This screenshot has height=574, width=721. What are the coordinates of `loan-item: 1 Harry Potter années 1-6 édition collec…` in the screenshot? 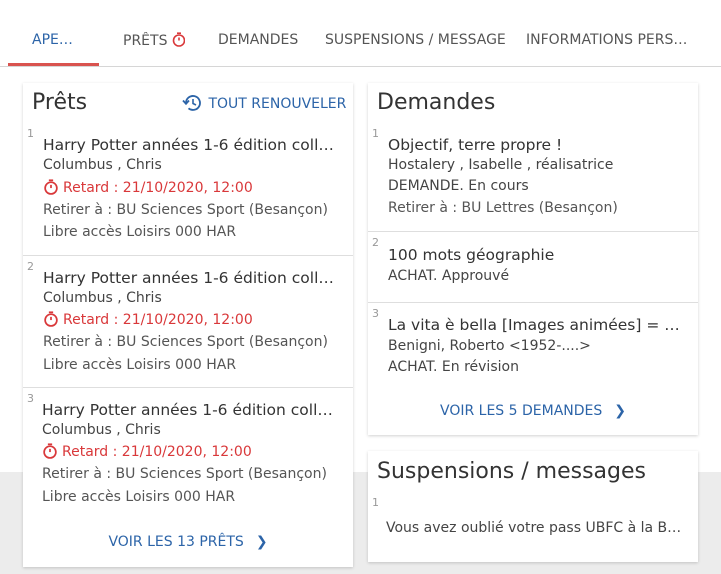 It's located at (188, 189).